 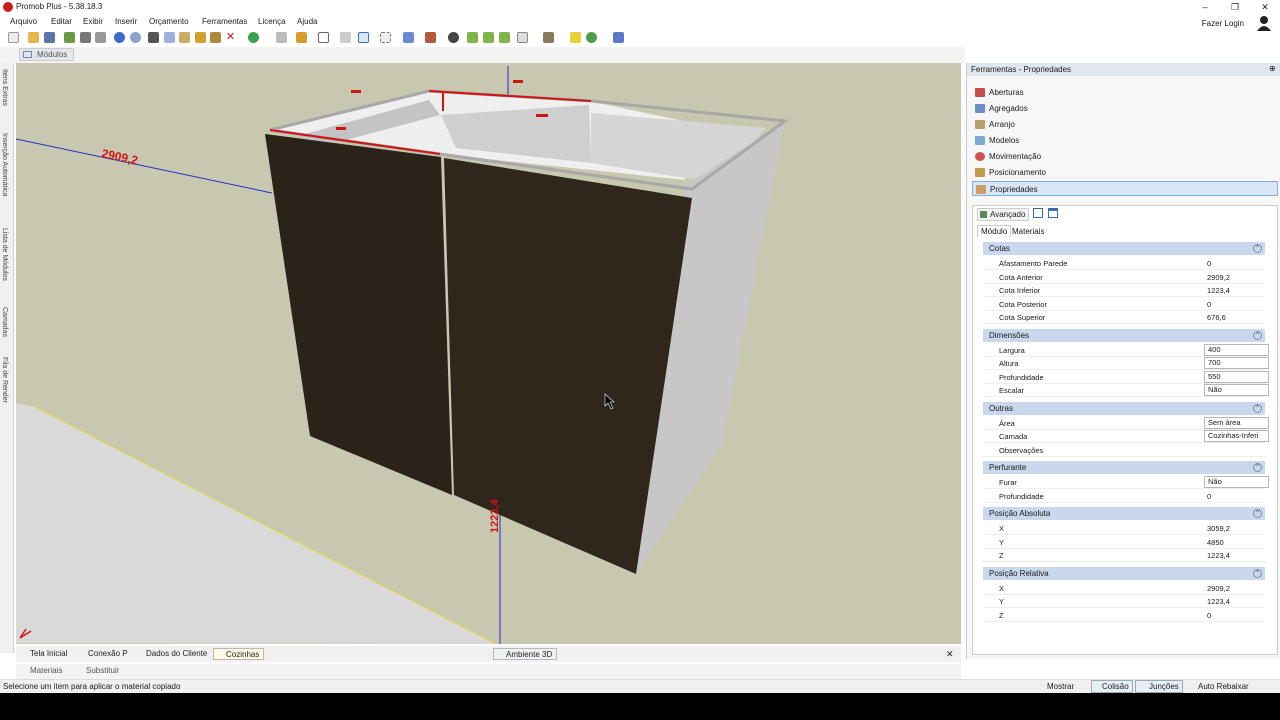 I want to click on tool-propriedades: Propriedades, so click(x=1125, y=188).